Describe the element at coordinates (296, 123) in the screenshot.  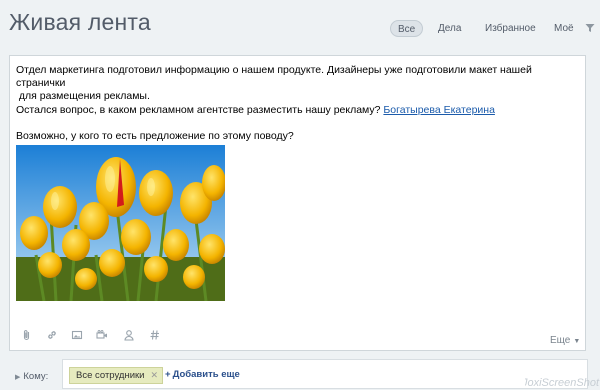
I see `empty-line` at that location.